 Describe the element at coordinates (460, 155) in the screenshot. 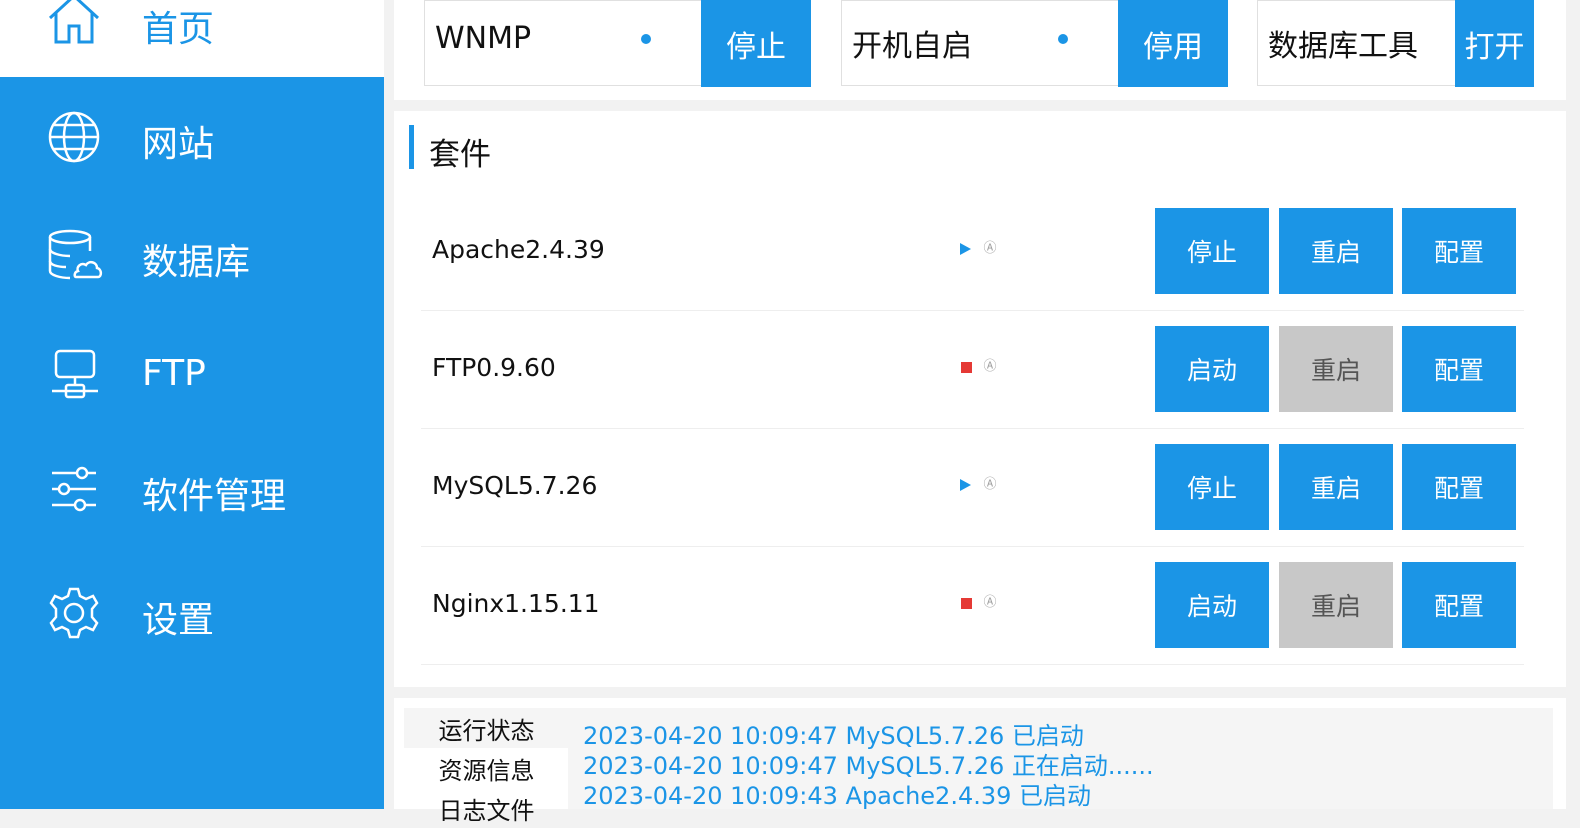

I see `section-title: 套件` at that location.